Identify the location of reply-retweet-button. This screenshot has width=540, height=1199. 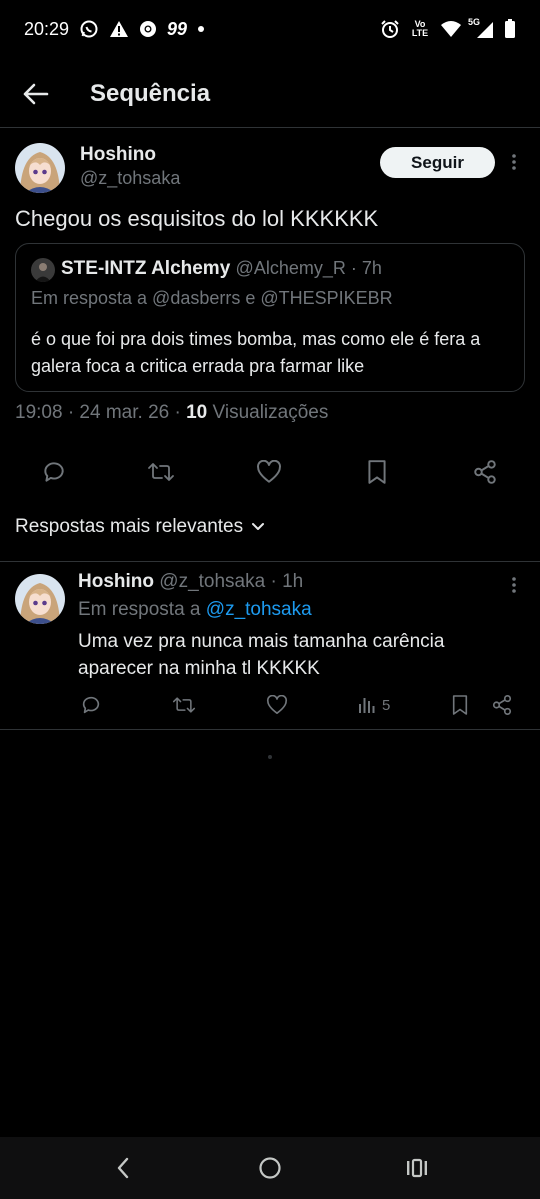
(184, 705).